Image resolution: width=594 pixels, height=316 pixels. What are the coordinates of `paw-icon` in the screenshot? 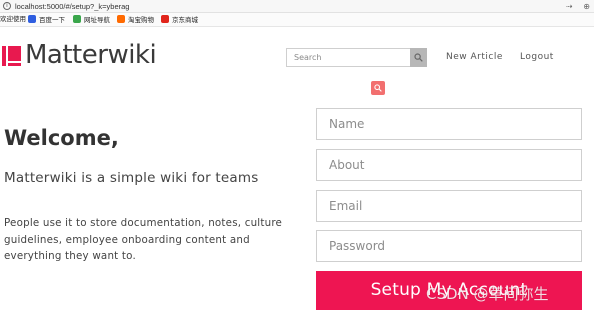 It's located at (32, 19).